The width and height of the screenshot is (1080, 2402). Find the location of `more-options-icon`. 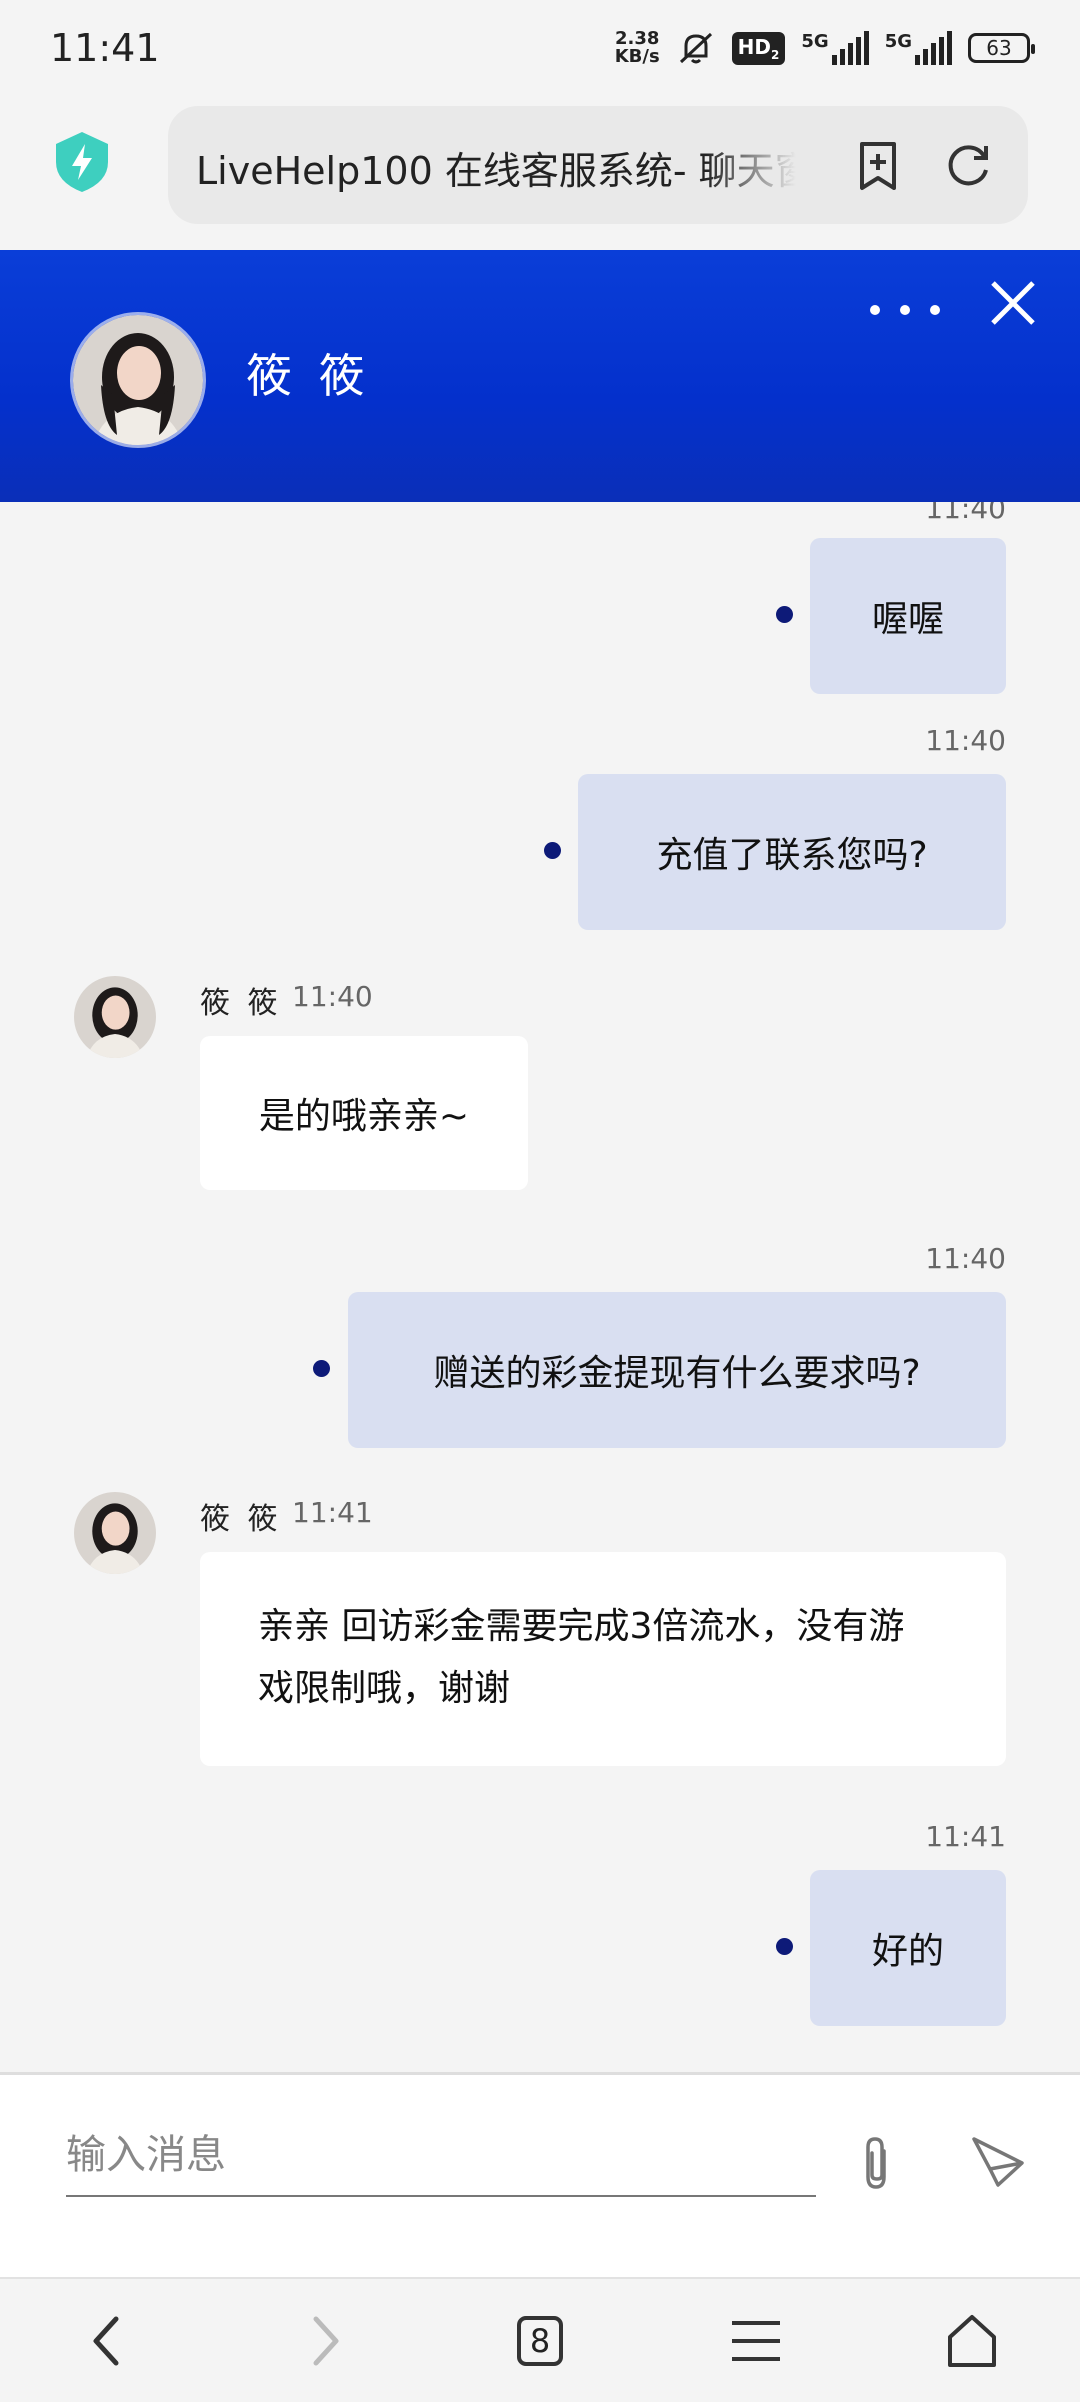

more-options-icon is located at coordinates (905, 310).